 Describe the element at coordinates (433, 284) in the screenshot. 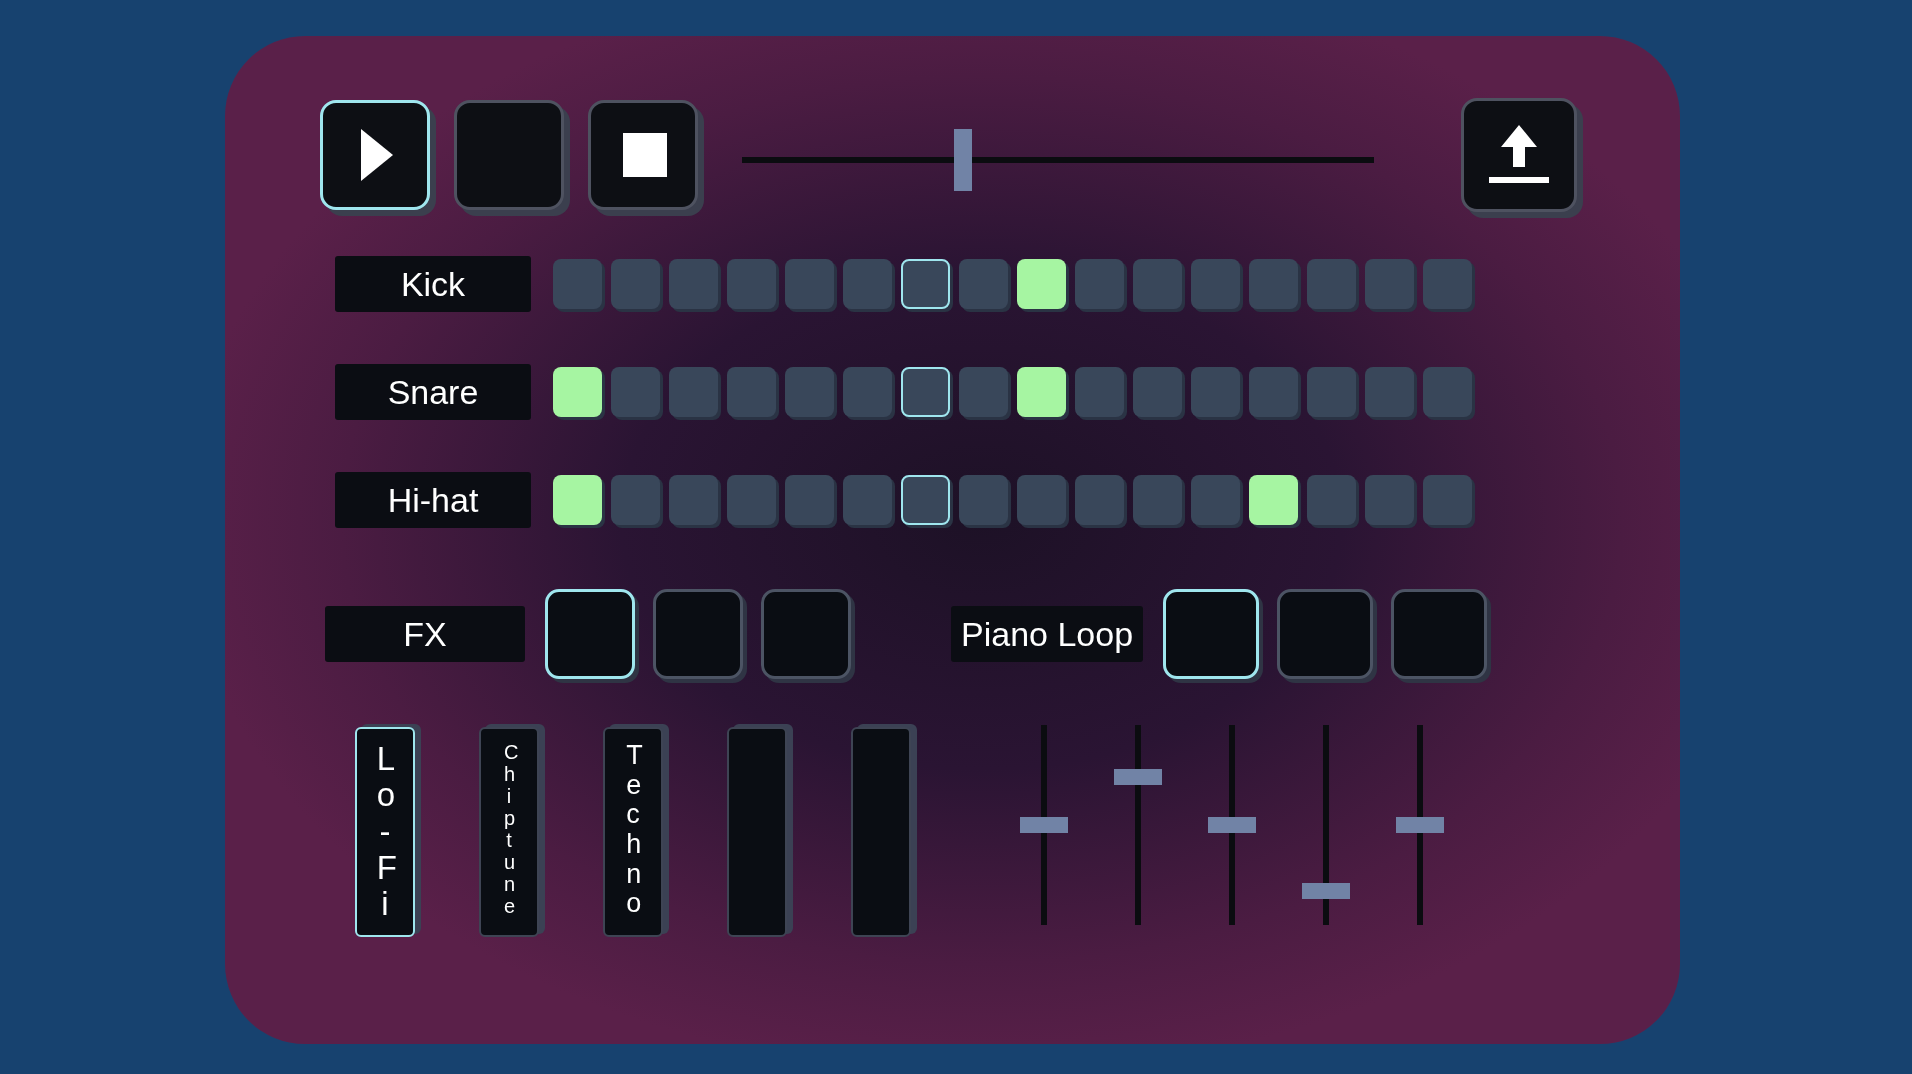

I see `track-label: Kick` at that location.